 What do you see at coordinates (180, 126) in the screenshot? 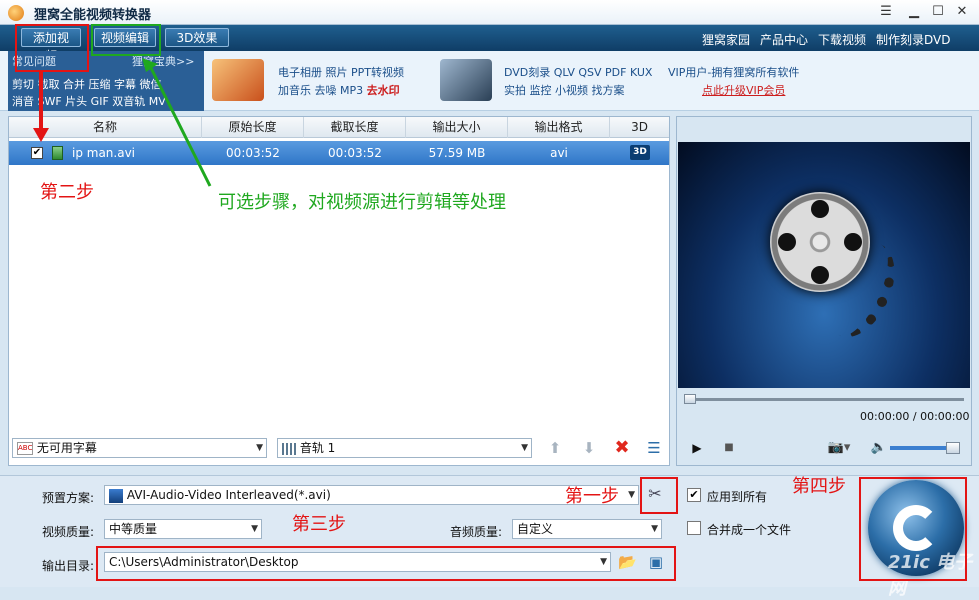
I see `arrow-optional-line` at bounding box center [180, 126].